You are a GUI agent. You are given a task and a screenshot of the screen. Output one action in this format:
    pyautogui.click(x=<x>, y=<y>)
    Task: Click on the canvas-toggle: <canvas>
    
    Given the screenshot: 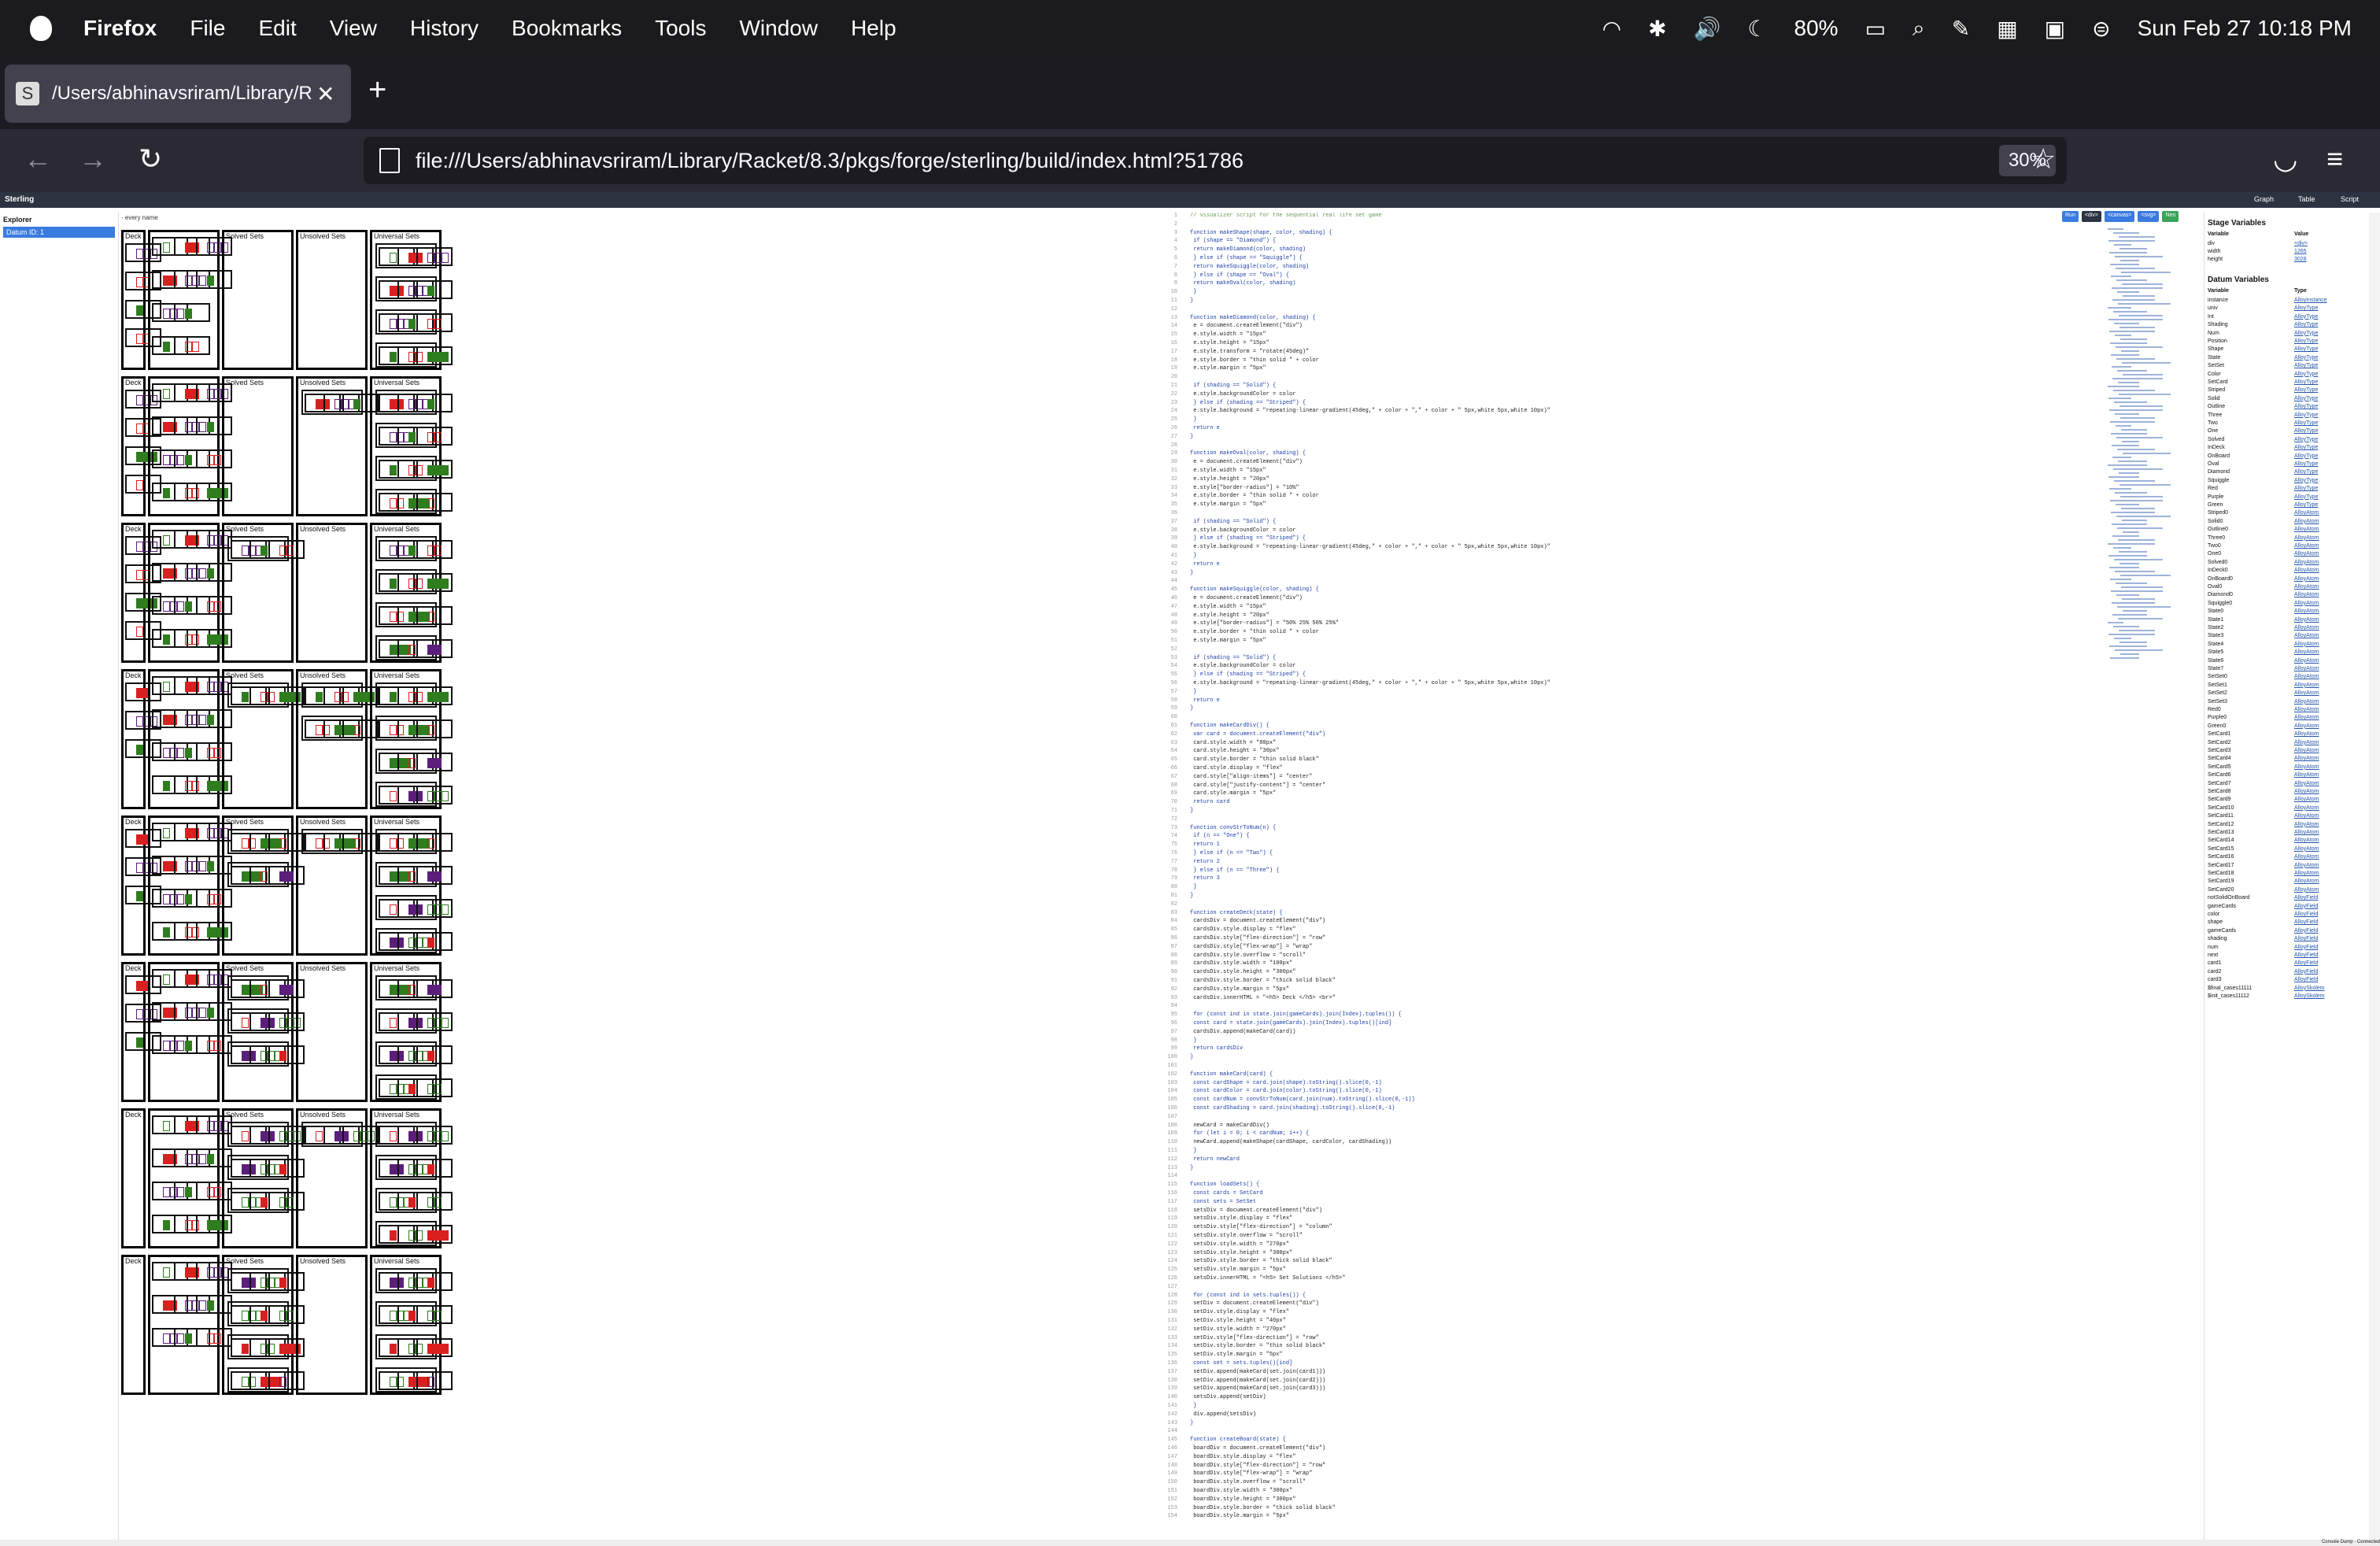 What is the action you would take?
    pyautogui.click(x=2119, y=216)
    